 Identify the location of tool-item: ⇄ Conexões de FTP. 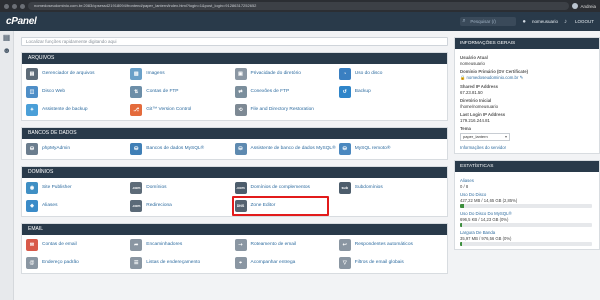
(286, 92).